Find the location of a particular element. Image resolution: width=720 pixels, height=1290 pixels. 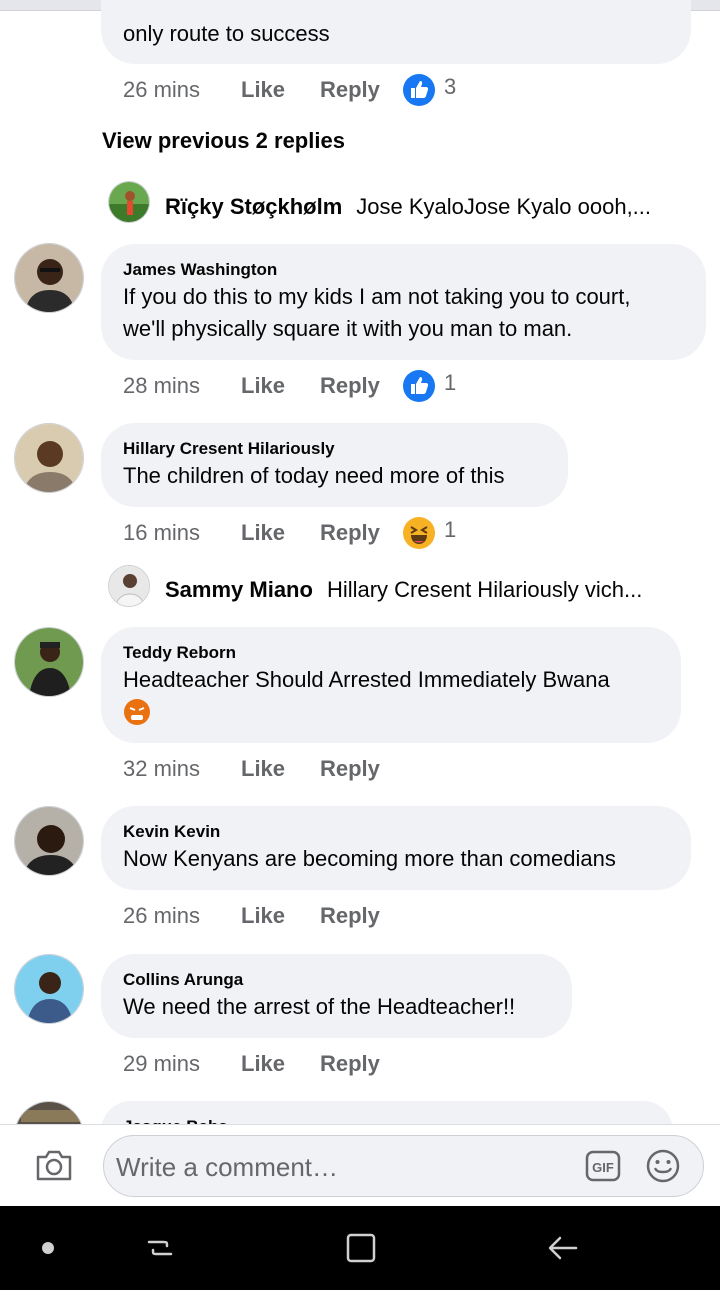

svg-text: GIF is located at coordinates (603, 1167).